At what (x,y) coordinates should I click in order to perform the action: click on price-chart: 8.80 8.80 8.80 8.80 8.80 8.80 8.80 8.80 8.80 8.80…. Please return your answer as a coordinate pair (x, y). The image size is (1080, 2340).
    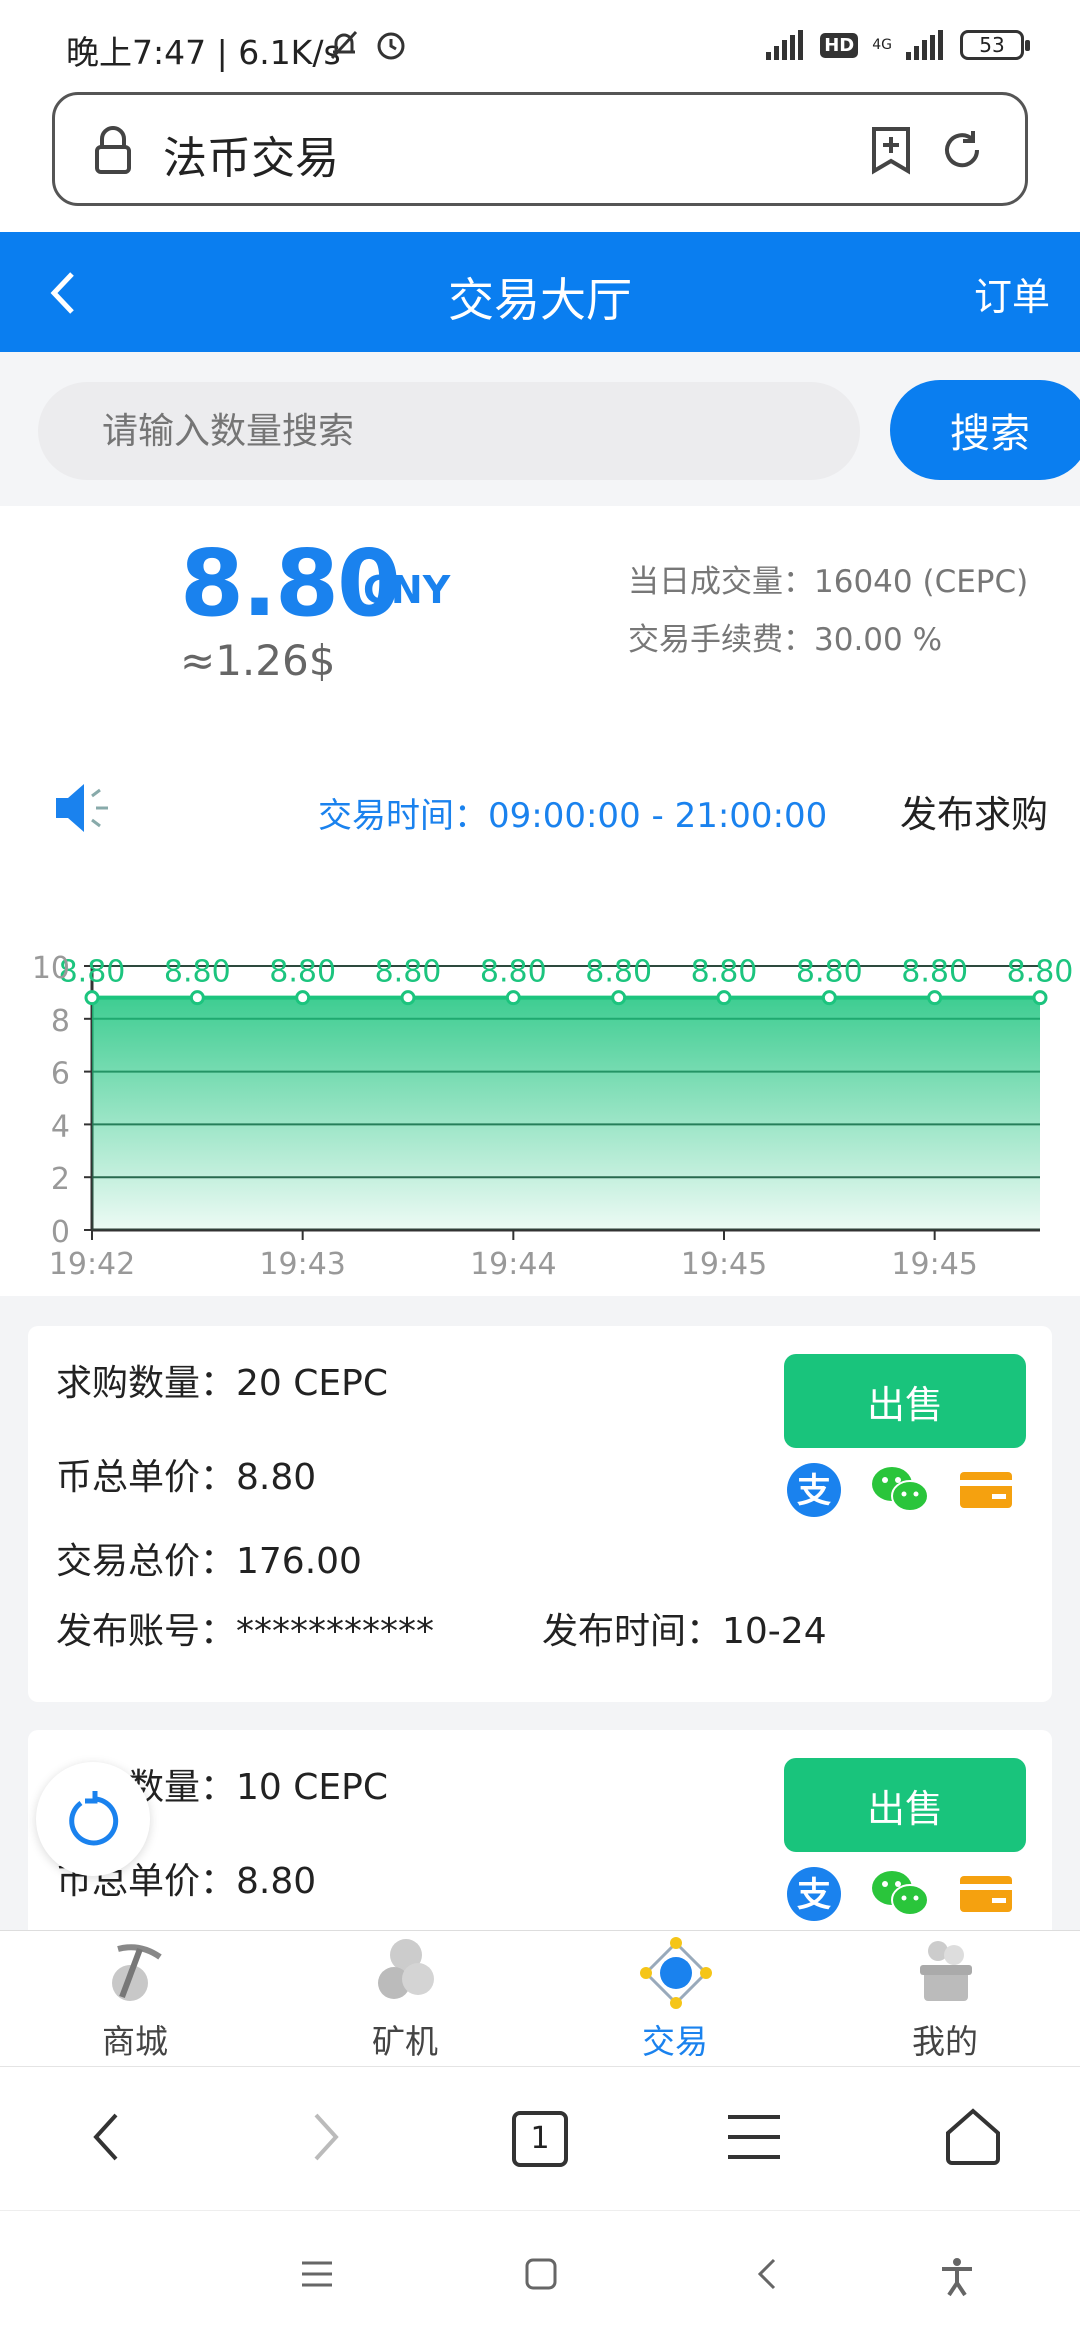
    Looking at the image, I should click on (553, 1116).